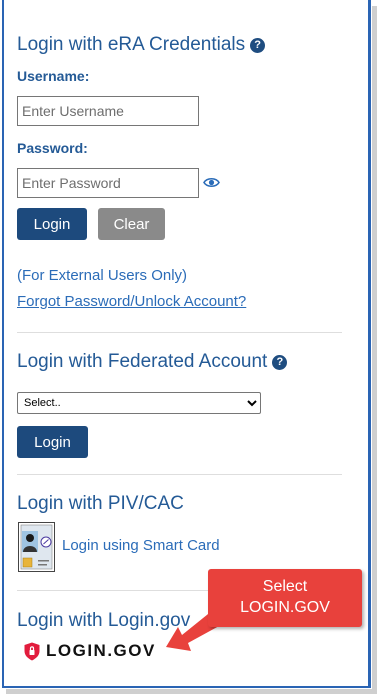 The width and height of the screenshot is (379, 694). What do you see at coordinates (108, 111) in the screenshot?
I see `username-input` at bounding box center [108, 111].